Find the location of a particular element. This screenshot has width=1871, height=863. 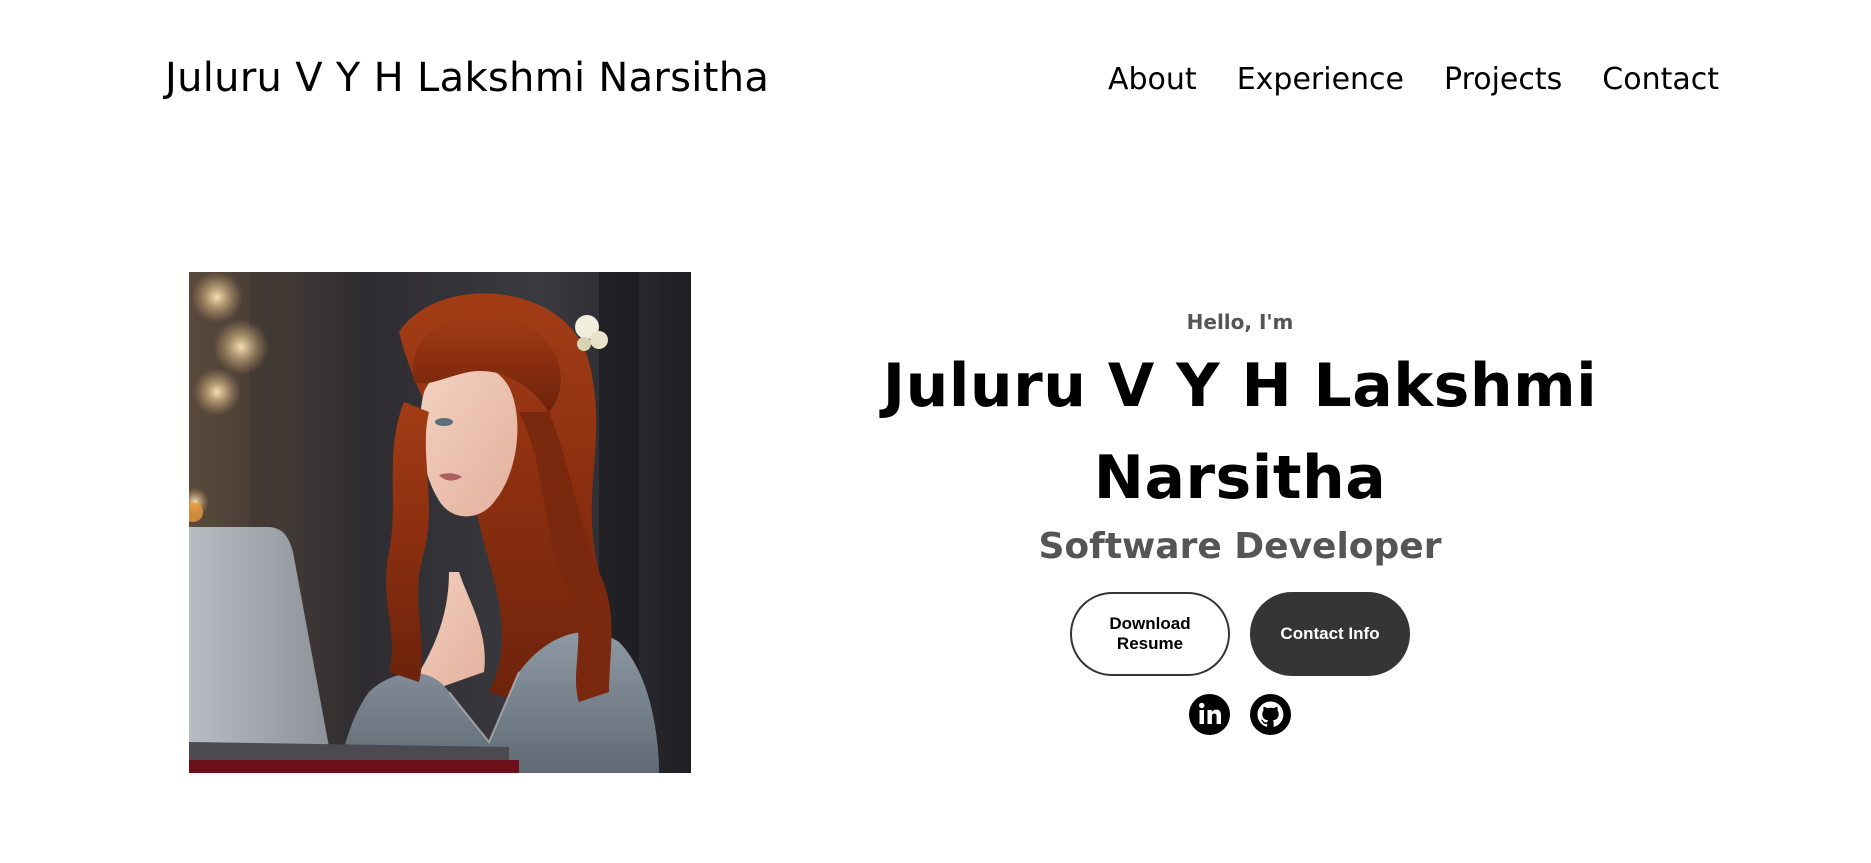

linkedin-icon is located at coordinates (1209, 714).